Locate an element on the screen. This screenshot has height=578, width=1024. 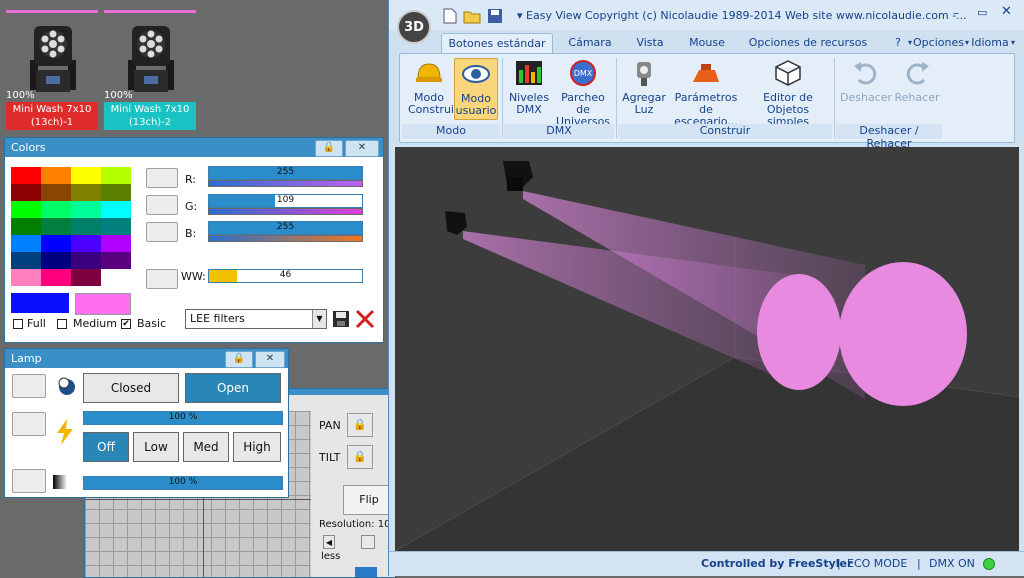
rehacer-button: Rehacer is located at coordinates (917, 89).